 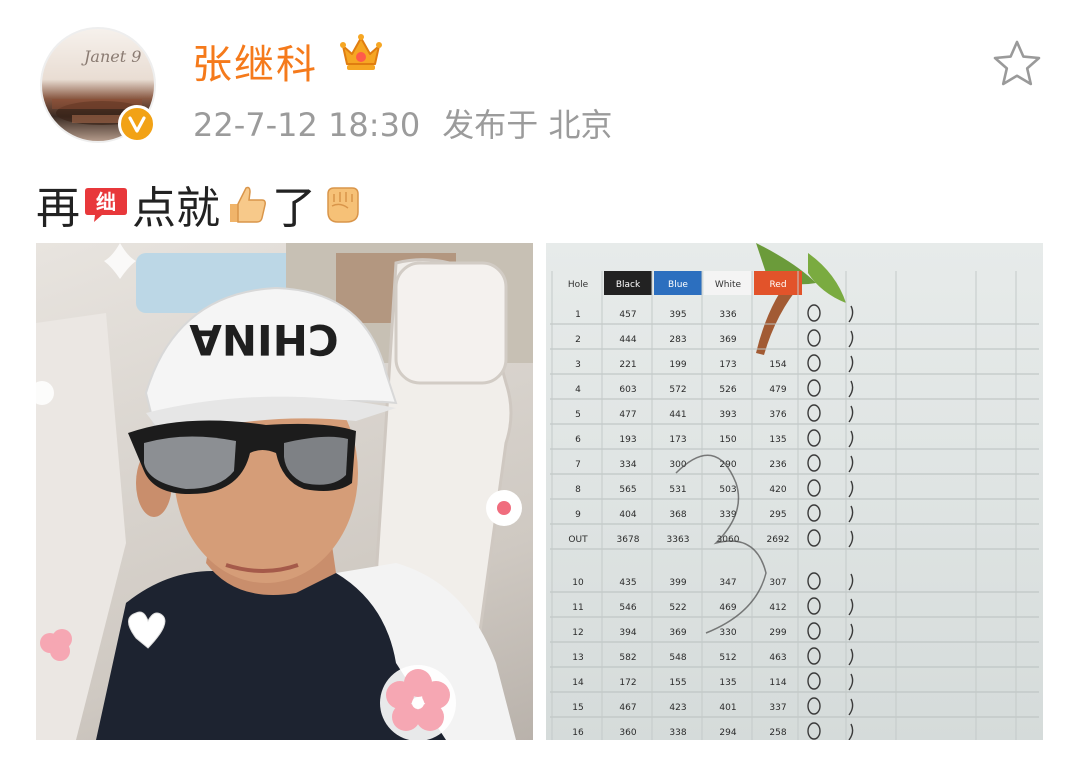 I want to click on star-outline-icon, so click(x=1017, y=64).